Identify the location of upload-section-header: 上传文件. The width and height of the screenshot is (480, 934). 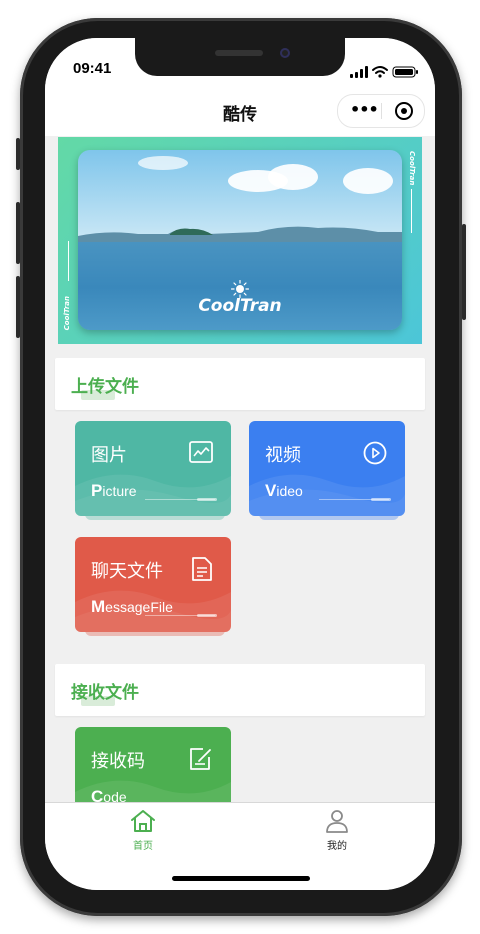
(240, 384).